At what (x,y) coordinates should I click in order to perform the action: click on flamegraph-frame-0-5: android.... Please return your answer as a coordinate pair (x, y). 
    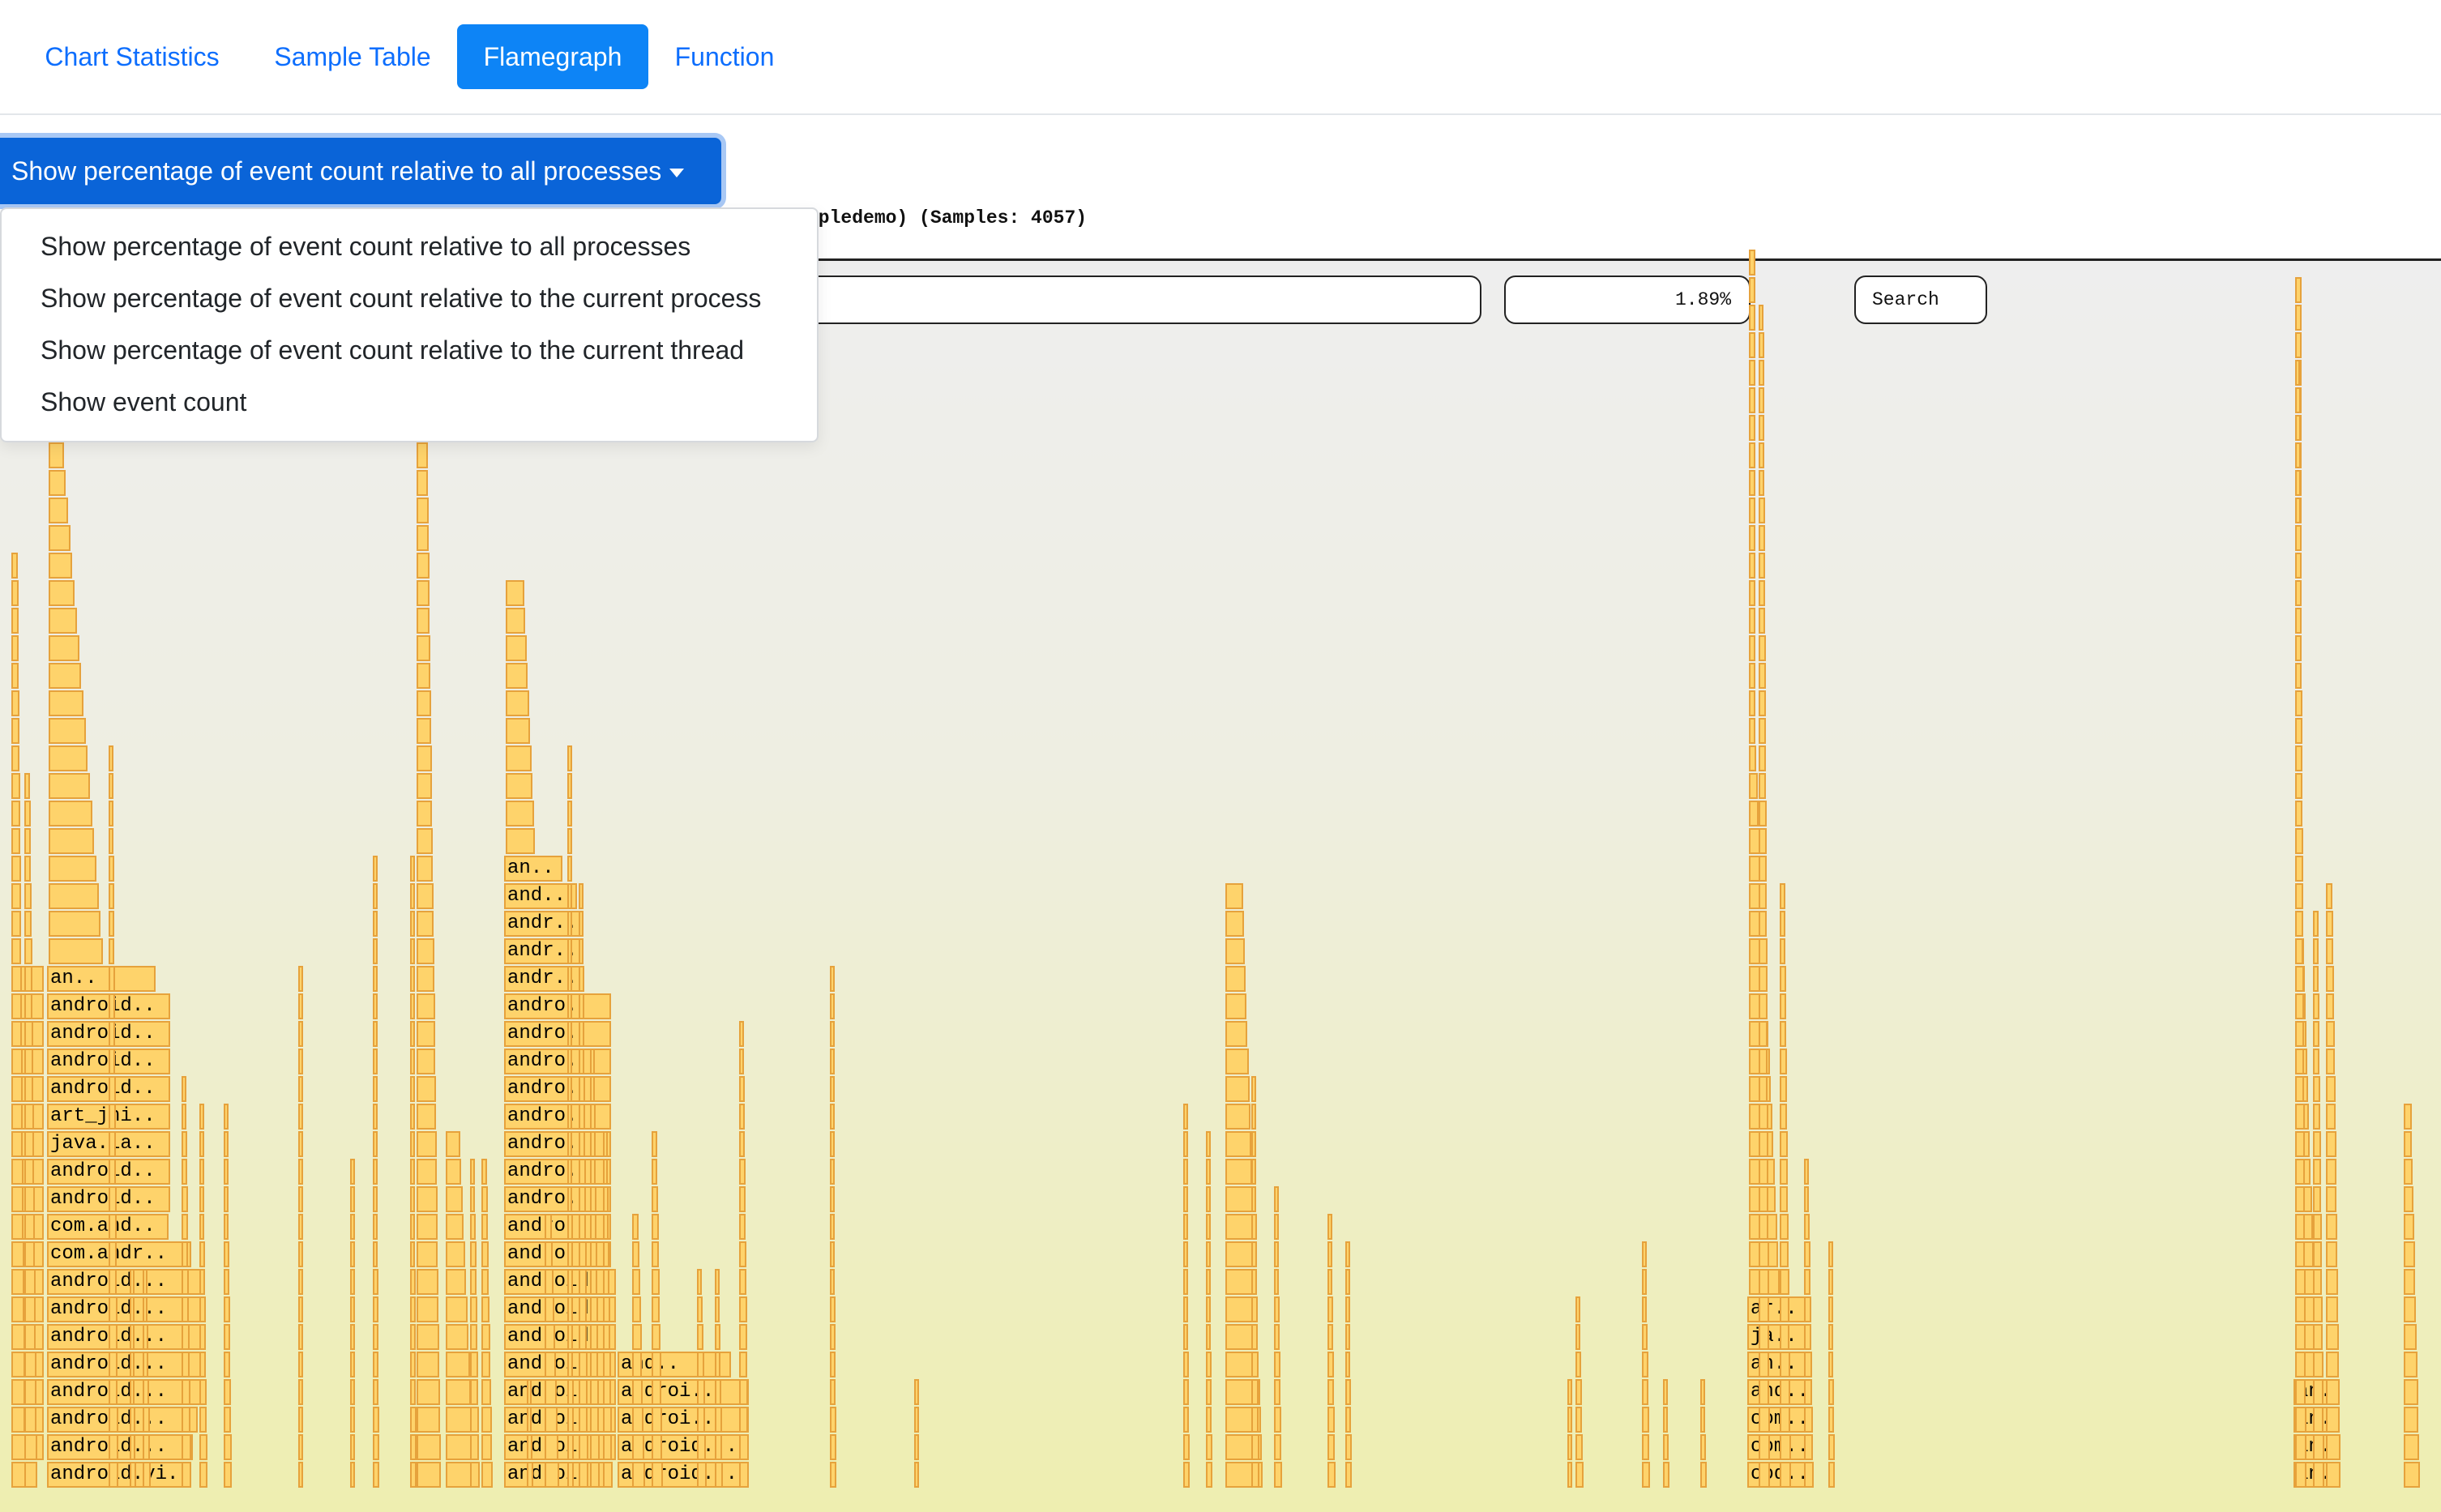
    Looking at the image, I should click on (124, 1337).